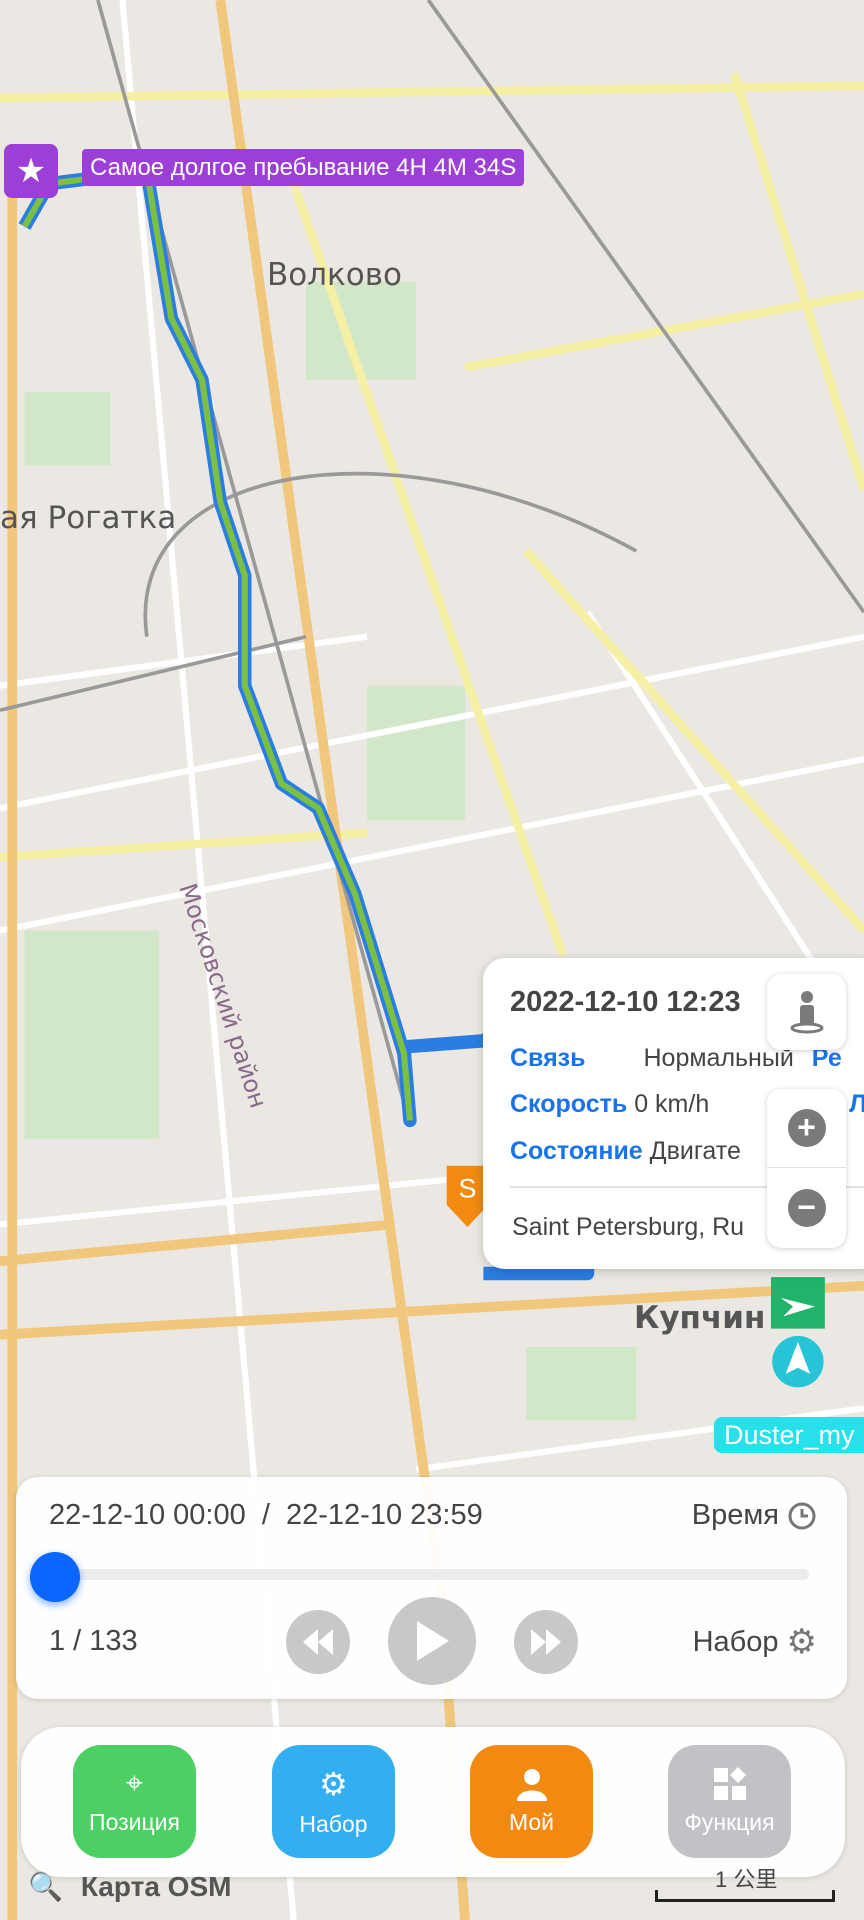 The height and width of the screenshot is (1920, 864). I want to click on plus-icon: +, so click(806, 1128).